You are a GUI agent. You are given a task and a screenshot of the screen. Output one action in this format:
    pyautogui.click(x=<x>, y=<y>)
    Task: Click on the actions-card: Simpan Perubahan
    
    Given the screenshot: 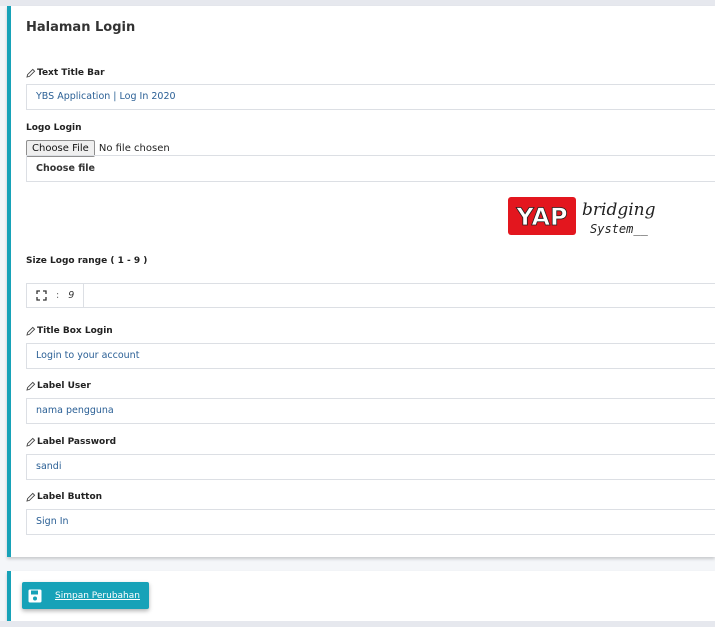 What is the action you would take?
    pyautogui.click(x=361, y=596)
    